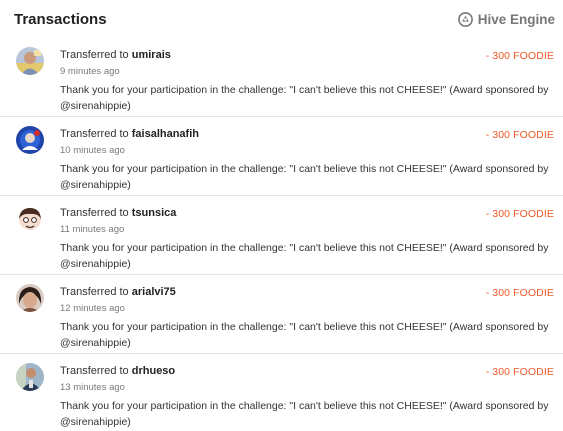 Image resolution: width=563 pixels, height=431 pixels. What do you see at coordinates (165, 134) in the screenshot?
I see `recipient-link: faisalhanafih` at bounding box center [165, 134].